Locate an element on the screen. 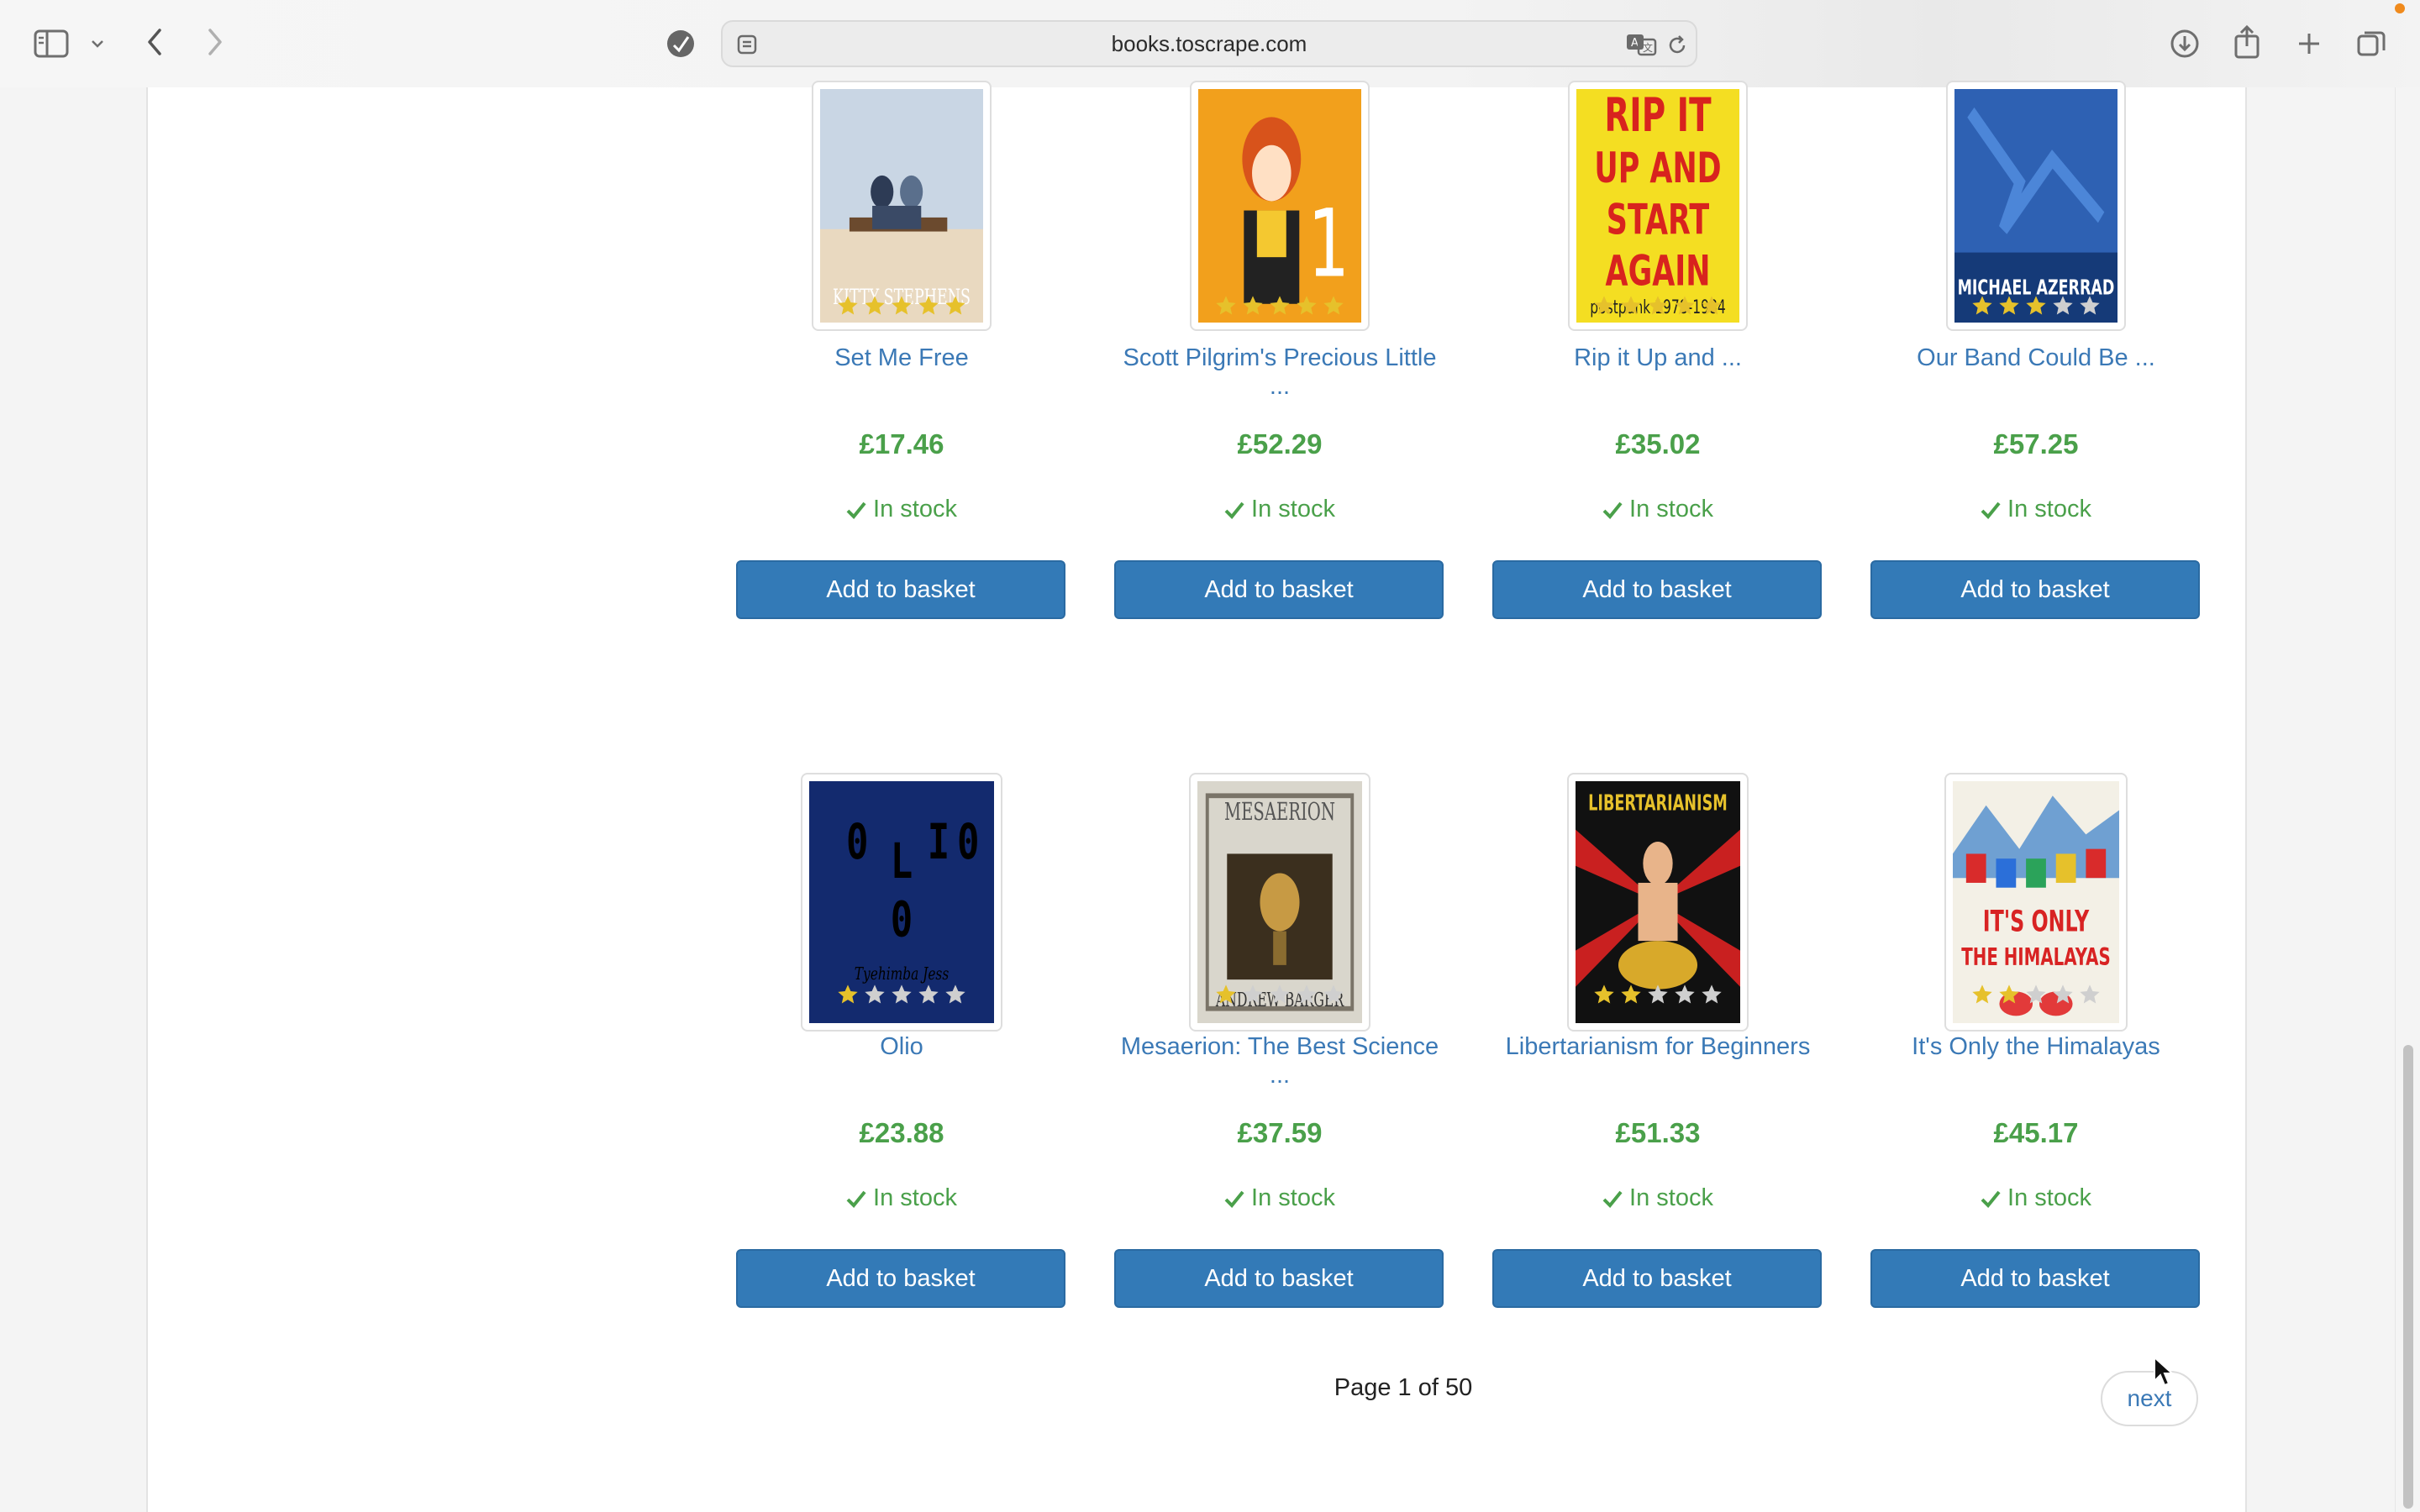 This screenshot has height=1512, width=2420. product-price: £51.33 is located at coordinates (1658, 1132).